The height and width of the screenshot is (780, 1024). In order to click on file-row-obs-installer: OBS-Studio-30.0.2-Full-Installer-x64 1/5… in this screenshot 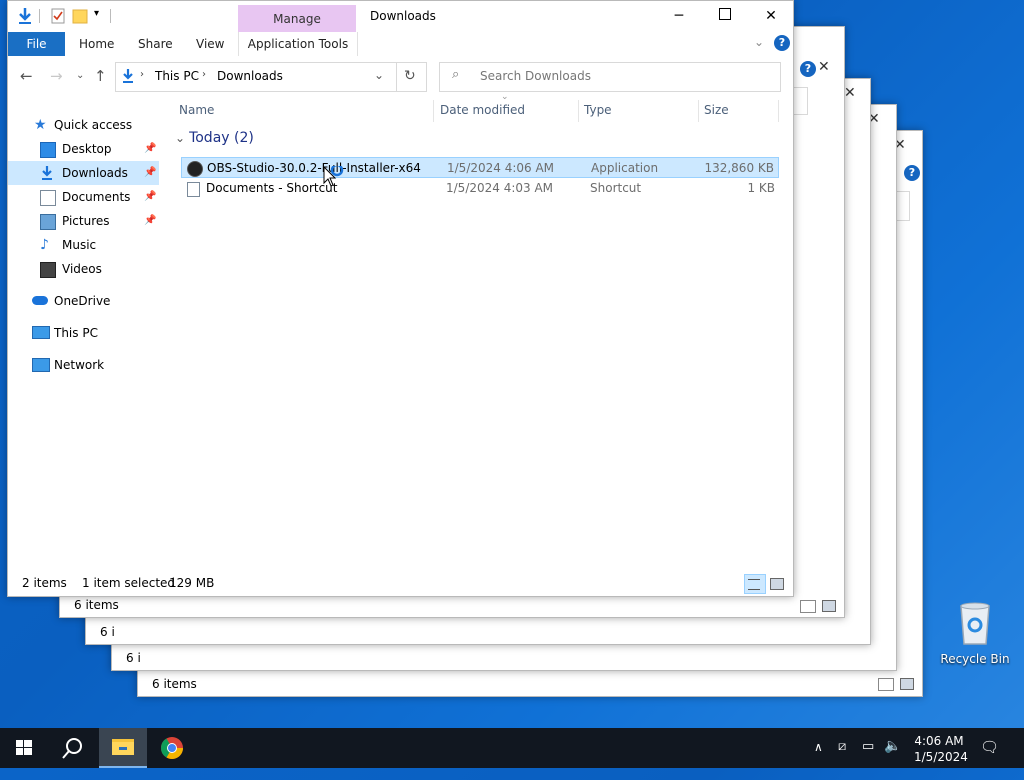, I will do `click(480, 167)`.